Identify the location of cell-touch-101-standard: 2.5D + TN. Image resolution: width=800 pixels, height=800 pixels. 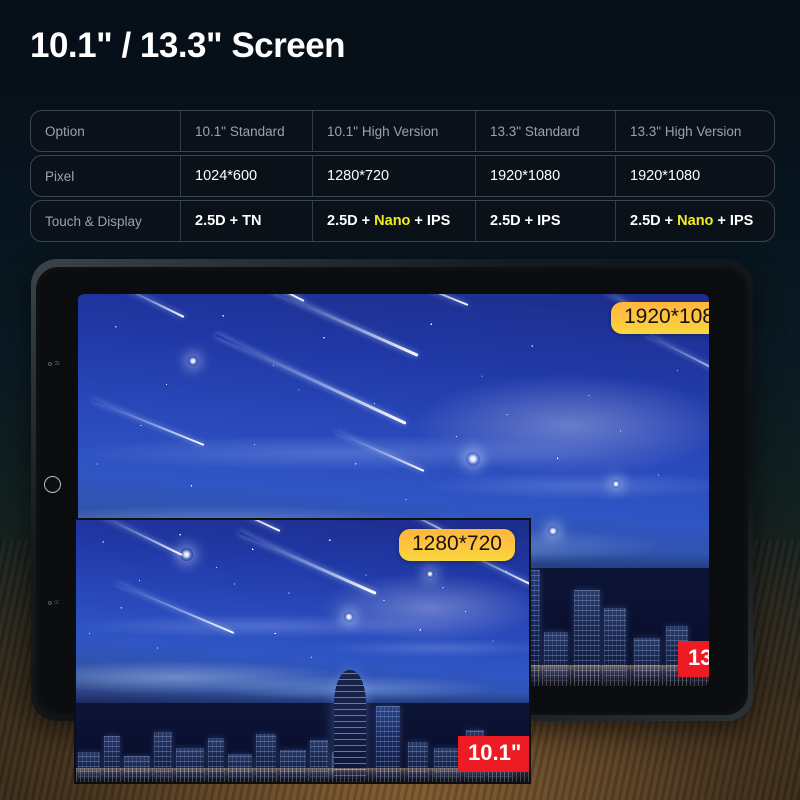
(247, 221).